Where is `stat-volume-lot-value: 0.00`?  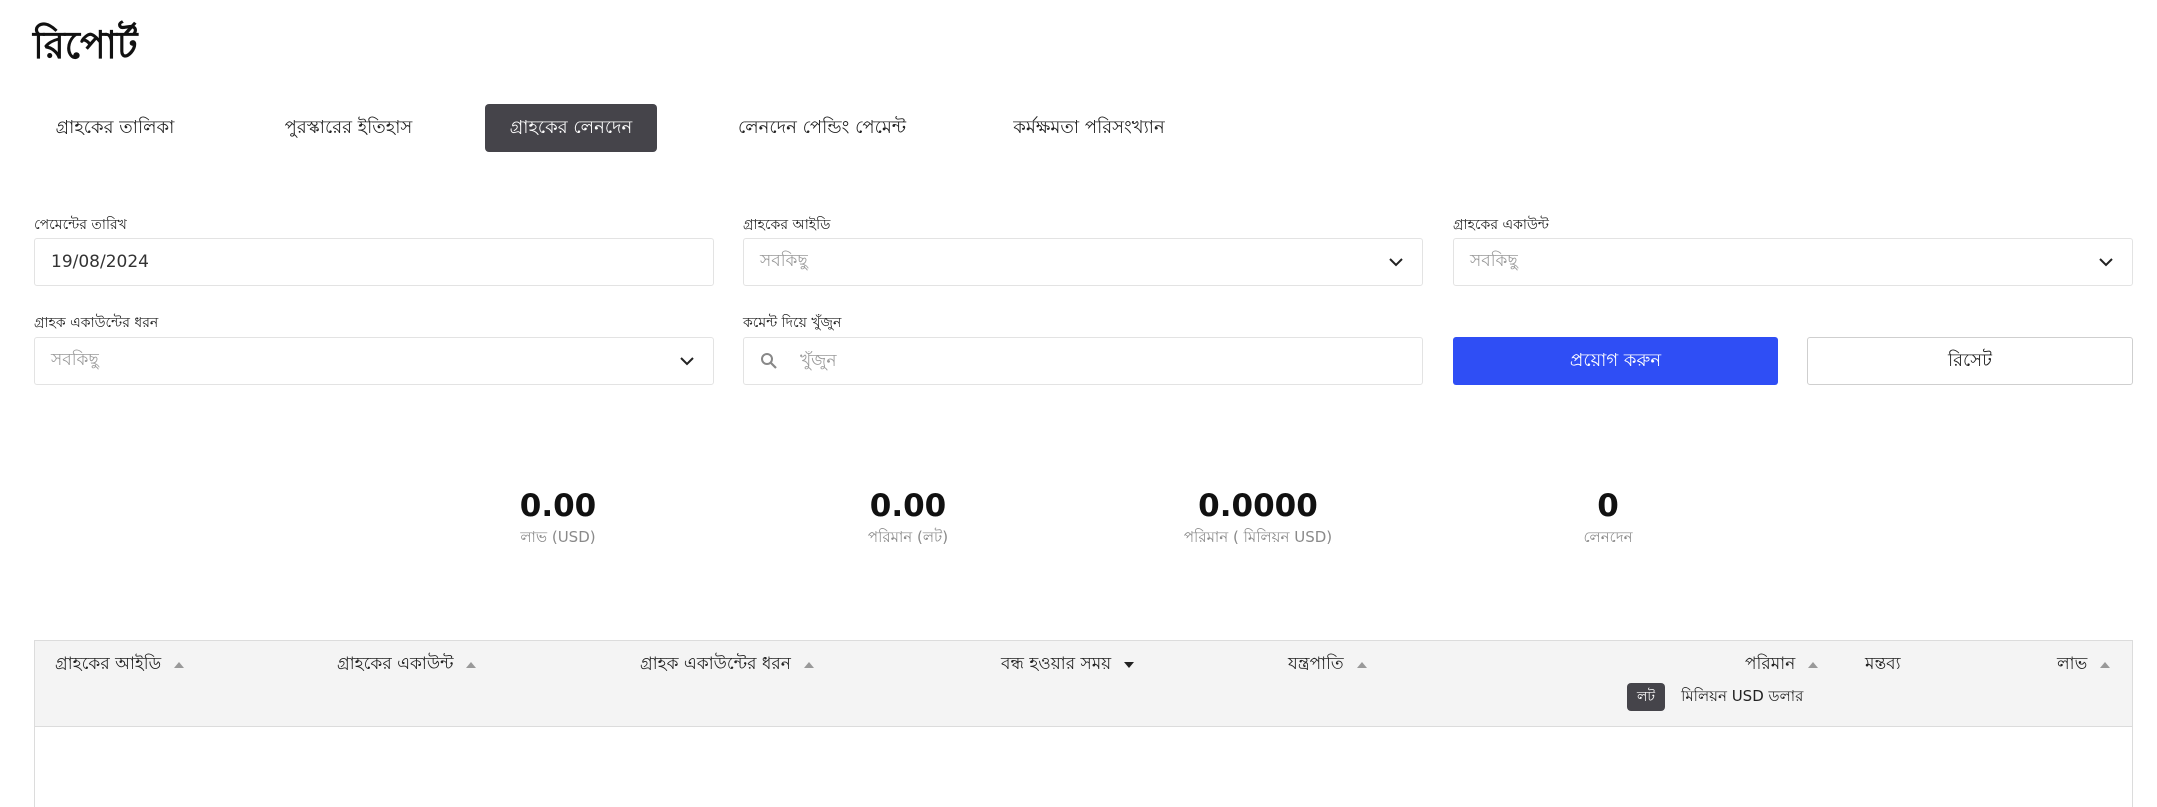
stat-volume-lot-value: 0.00 is located at coordinates (908, 506).